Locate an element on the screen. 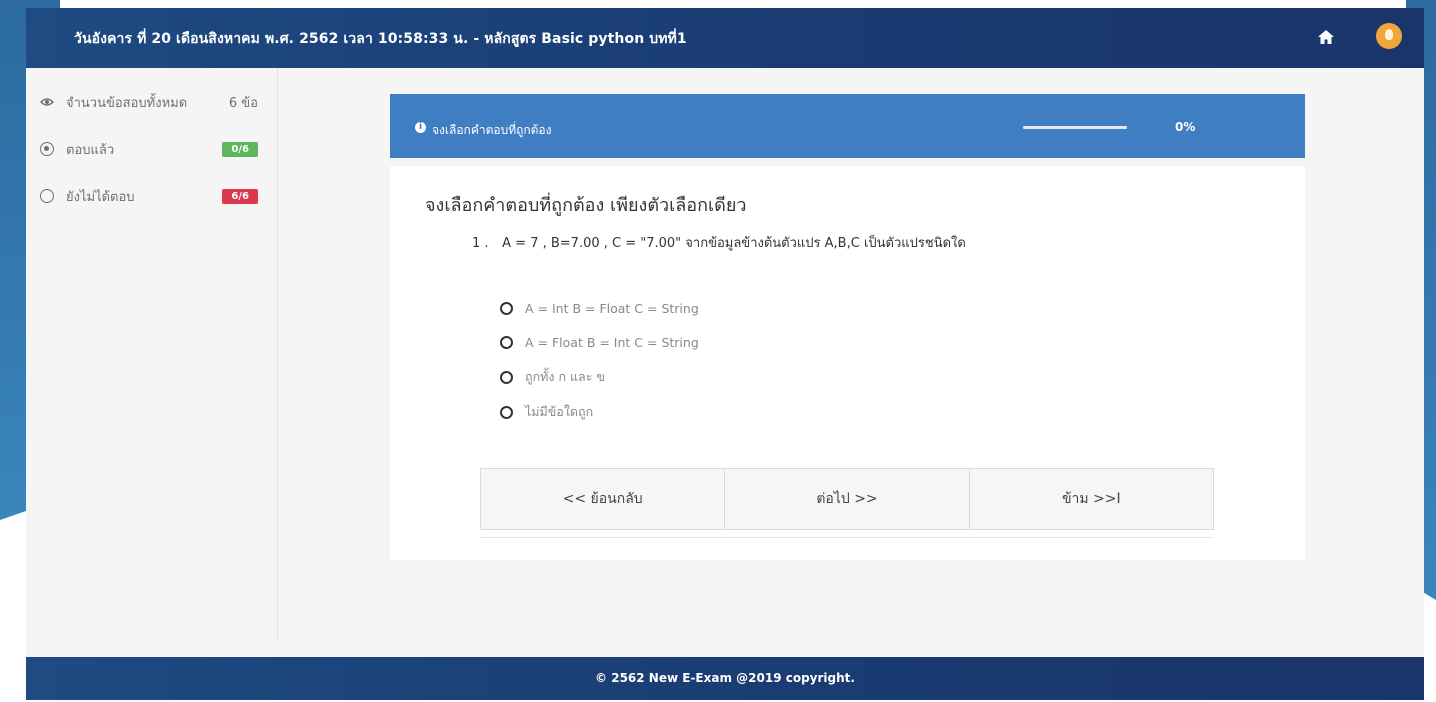 The image size is (1436, 702). next-button: ต่อไป >> is located at coordinates (847, 499).